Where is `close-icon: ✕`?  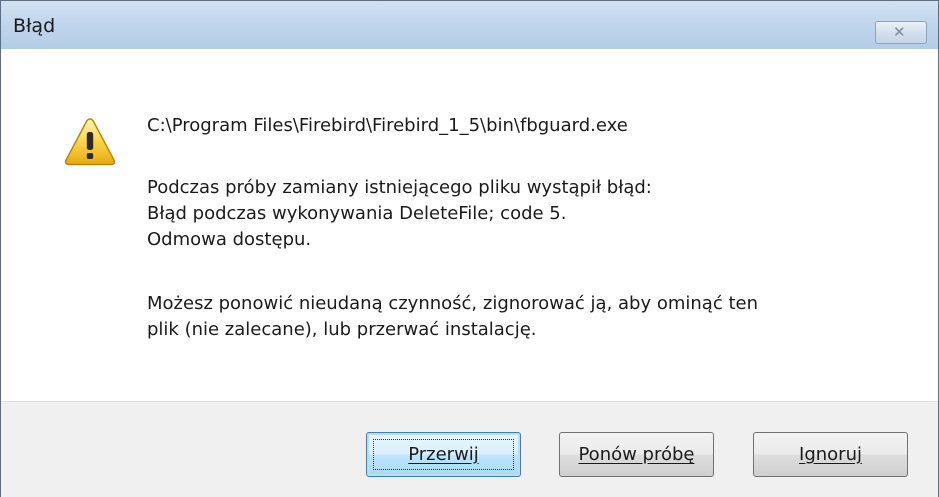
close-icon: ✕ is located at coordinates (899, 32).